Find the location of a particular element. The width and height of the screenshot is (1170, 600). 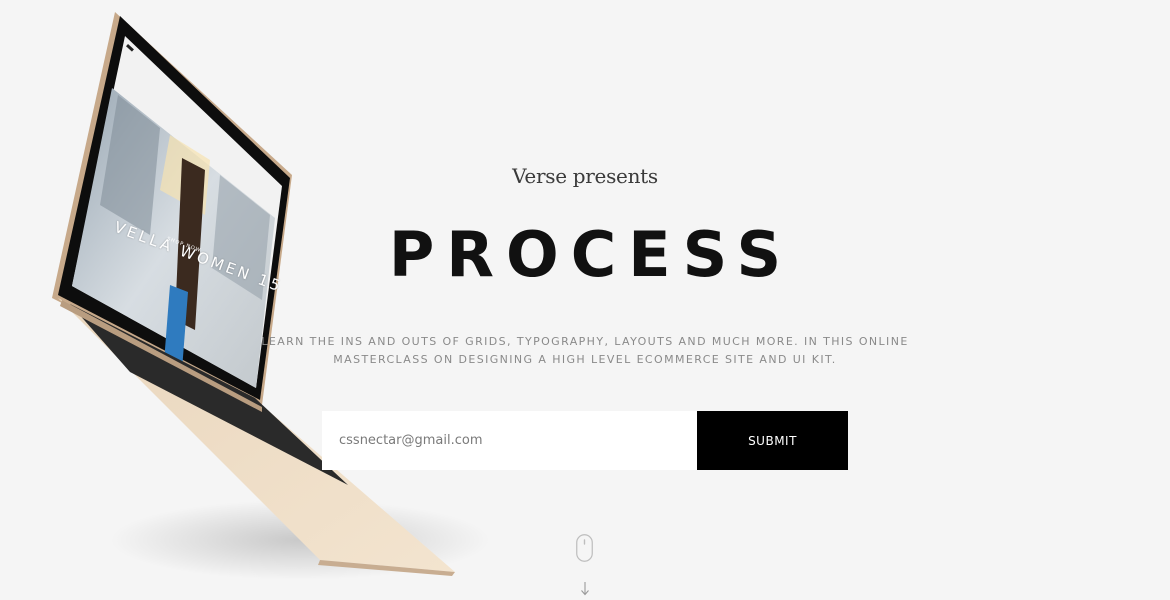

signup-form: SUBMIT is located at coordinates (585, 440).